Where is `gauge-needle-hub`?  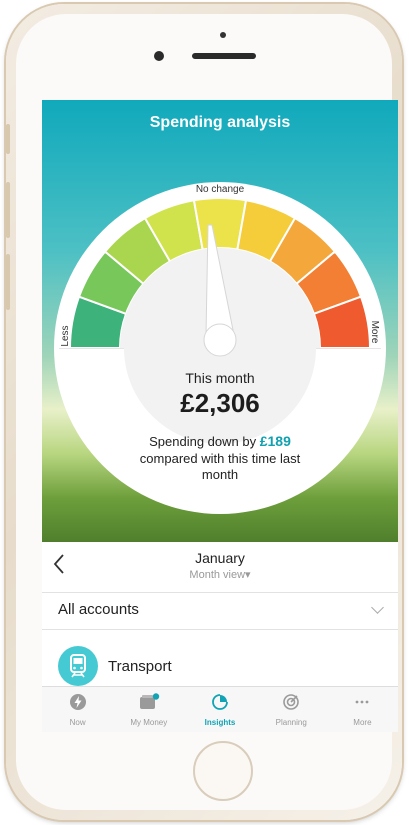
gauge-needle-hub is located at coordinates (220, 340).